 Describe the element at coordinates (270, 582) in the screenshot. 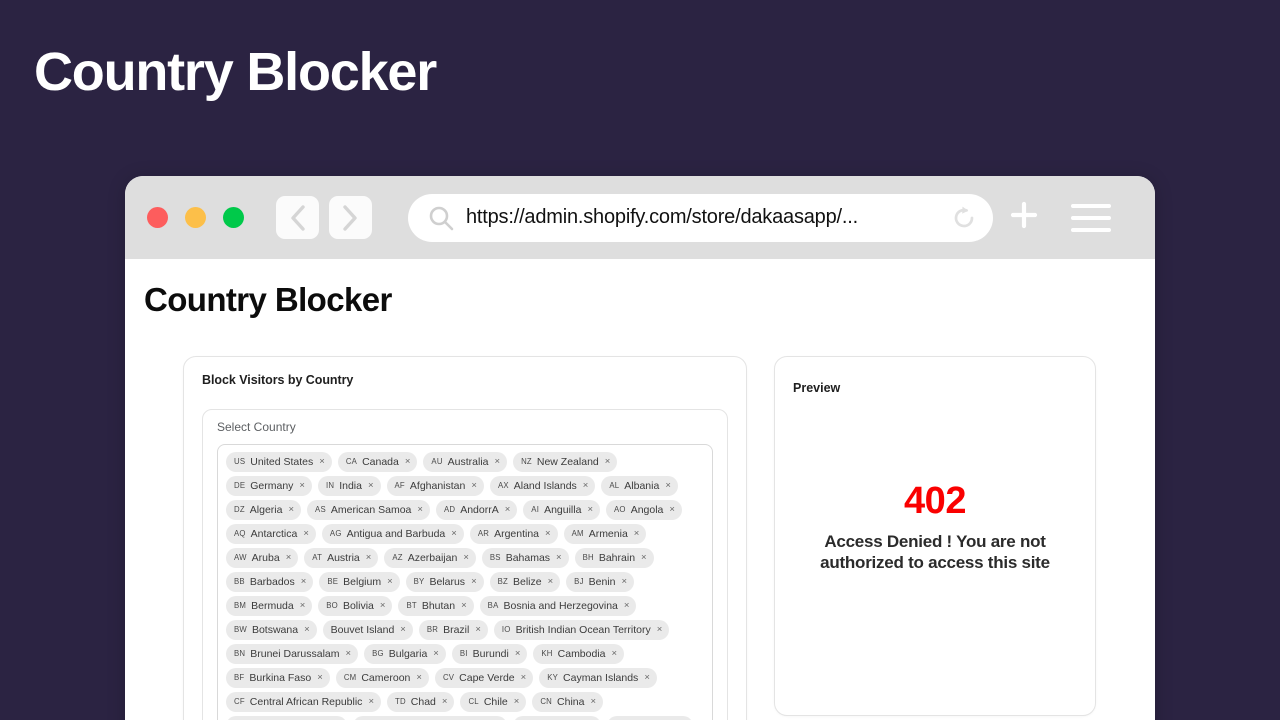

I see `country-tag: bb Barbados ×` at that location.